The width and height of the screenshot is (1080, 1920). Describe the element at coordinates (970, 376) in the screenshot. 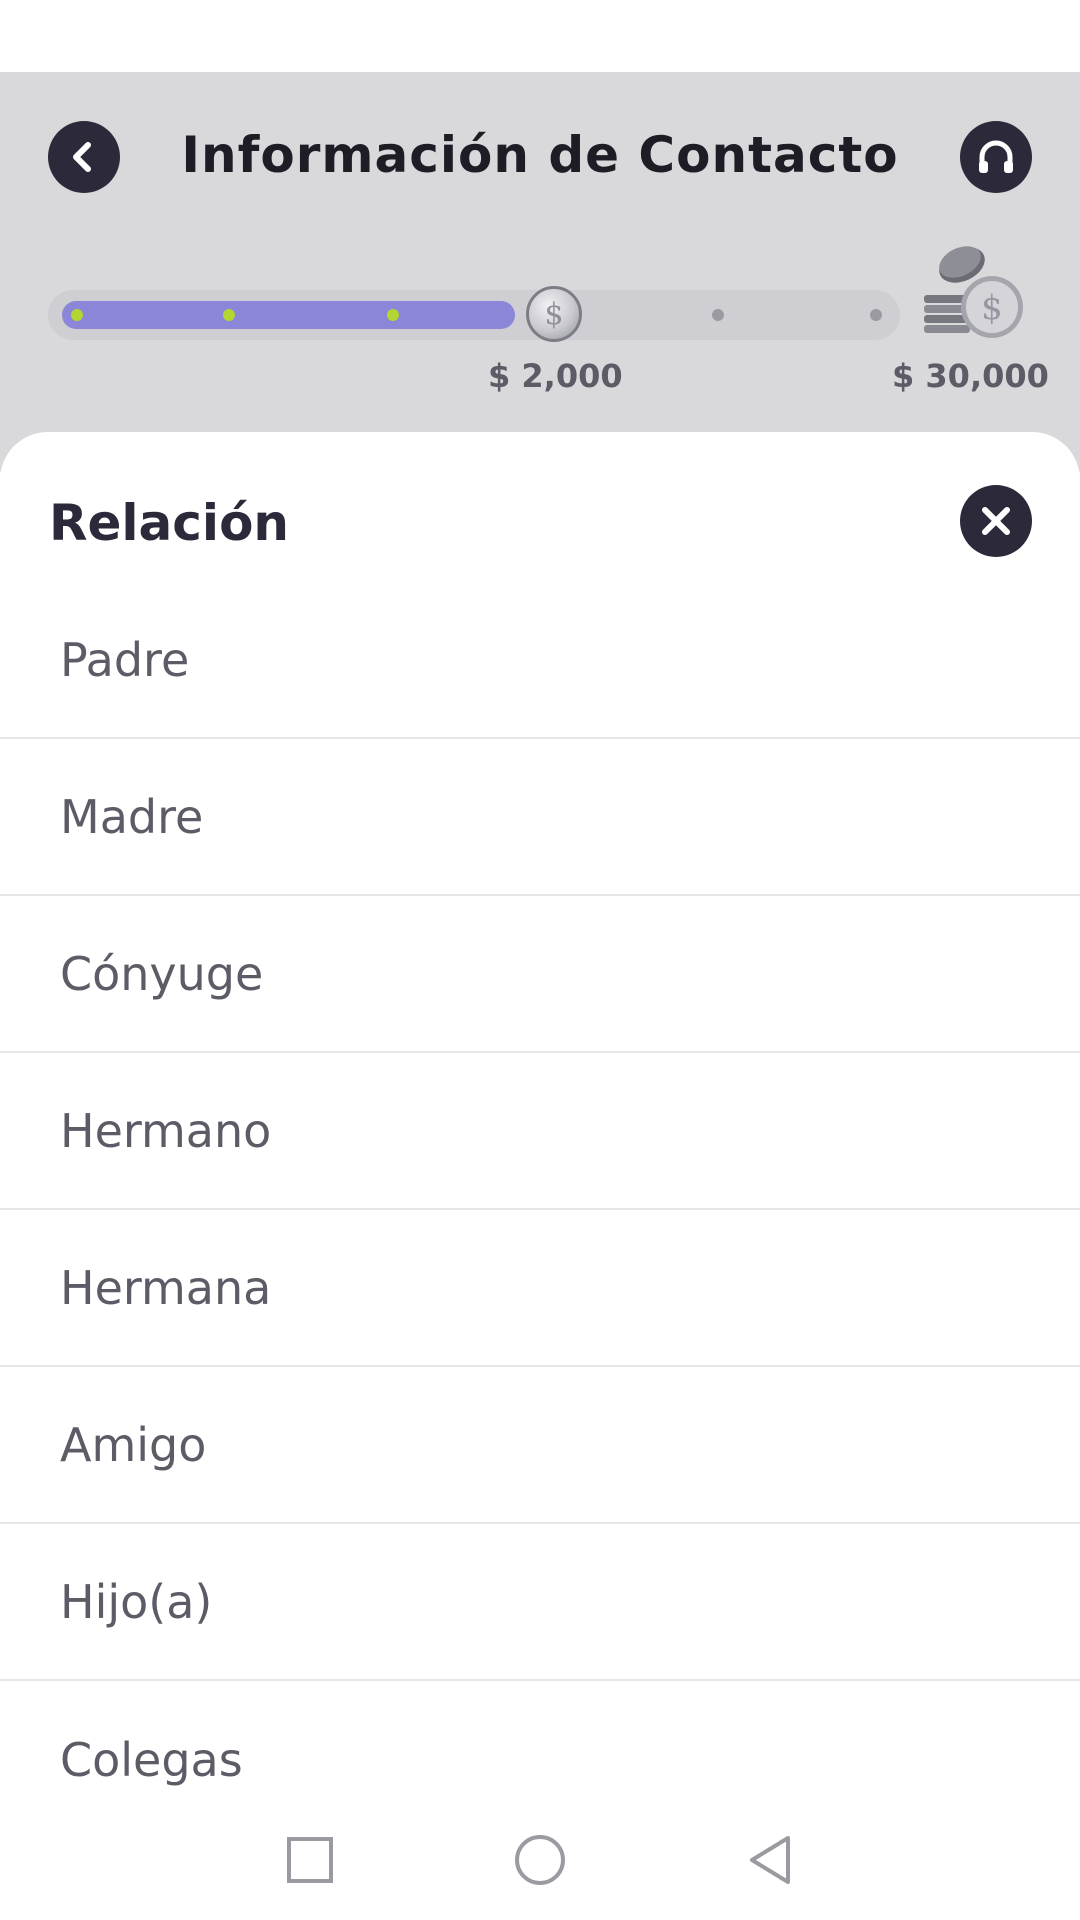

I see `max-amount-label: $ 30,000` at that location.